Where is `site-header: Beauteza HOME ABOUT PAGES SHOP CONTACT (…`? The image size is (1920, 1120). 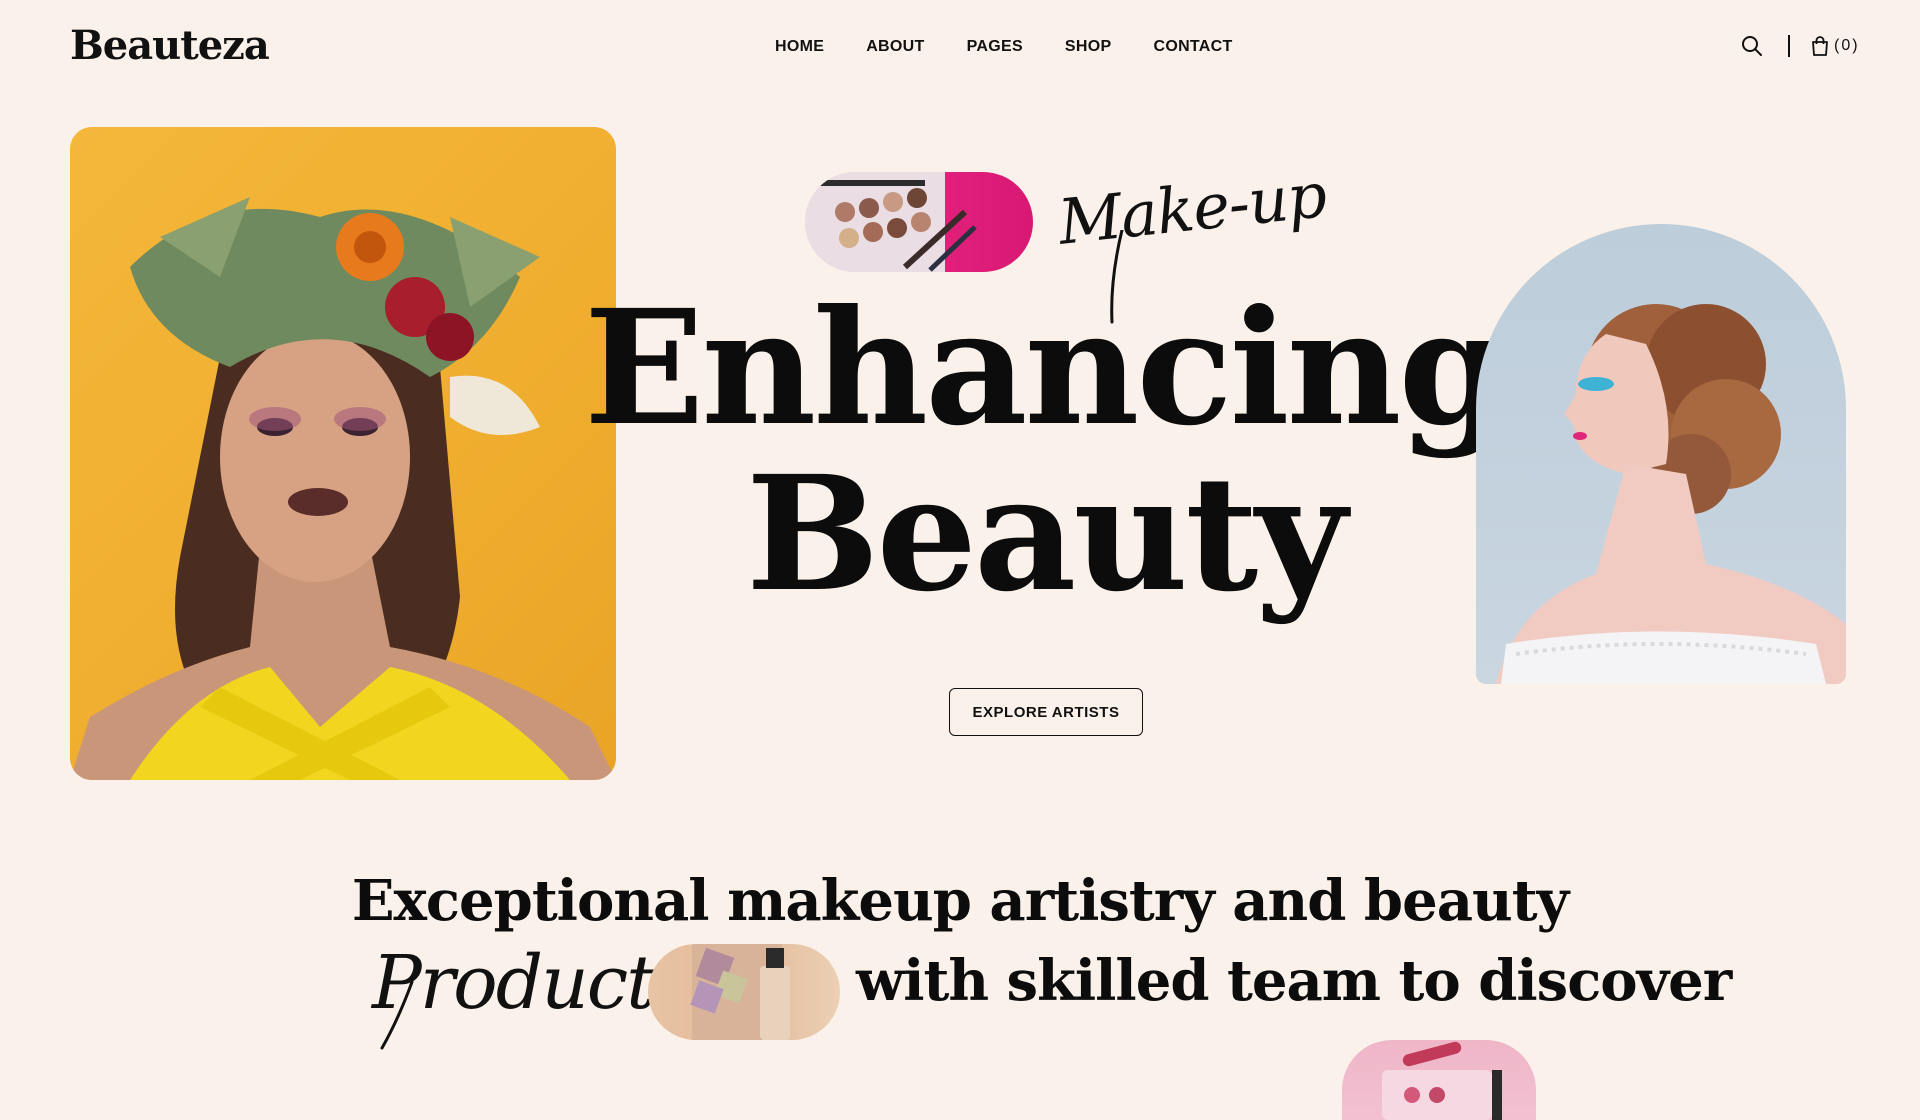 site-header: Beauteza HOME ABOUT PAGES SHOP CONTACT (… is located at coordinates (960, 50).